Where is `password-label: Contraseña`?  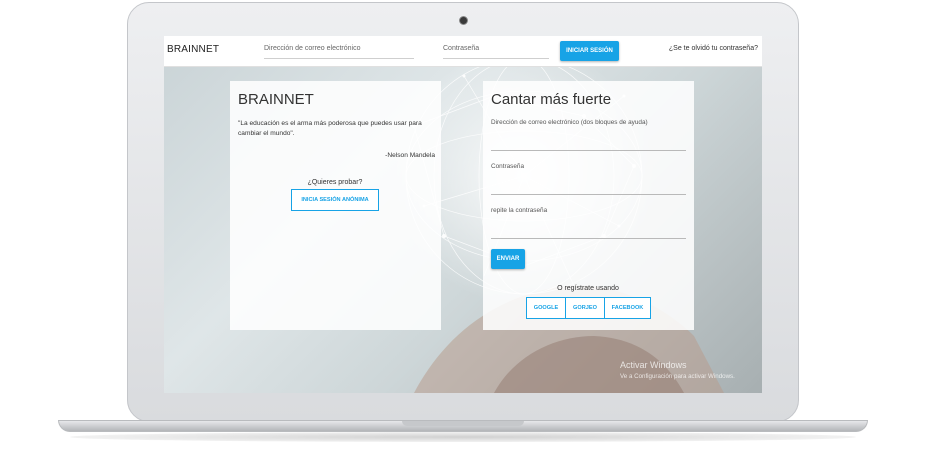
password-label: Contraseña is located at coordinates (461, 48).